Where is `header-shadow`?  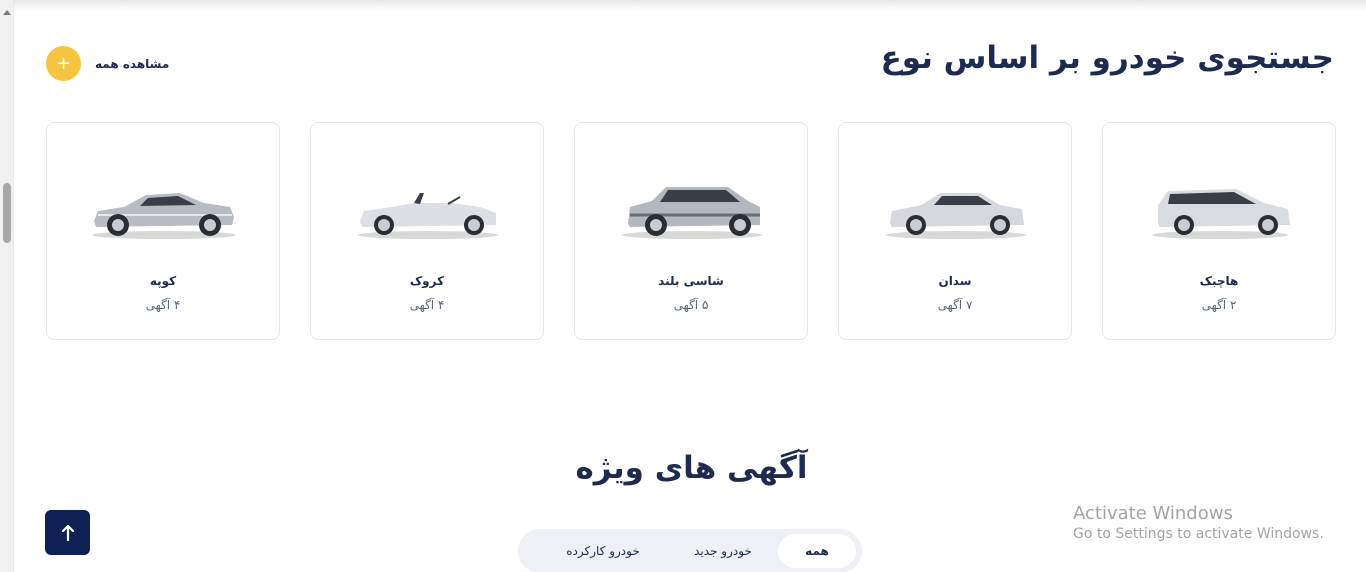
header-shadow is located at coordinates (690, 5).